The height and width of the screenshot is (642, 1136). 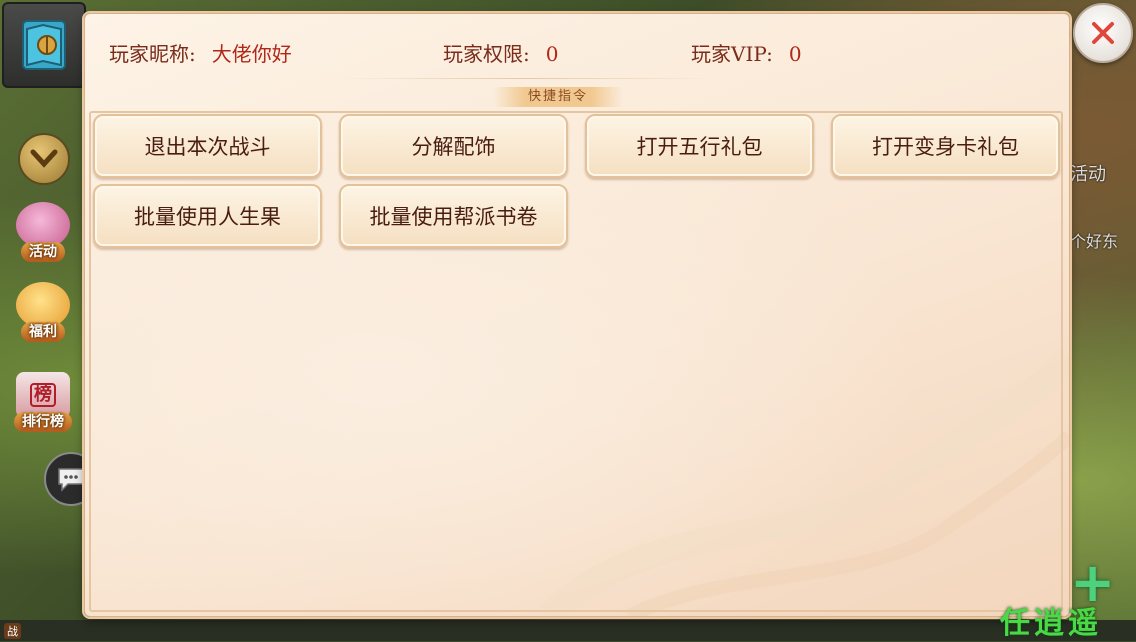 I want to click on left-sidebar: 活动 福利 榜 排行榜, so click(x=49, y=320).